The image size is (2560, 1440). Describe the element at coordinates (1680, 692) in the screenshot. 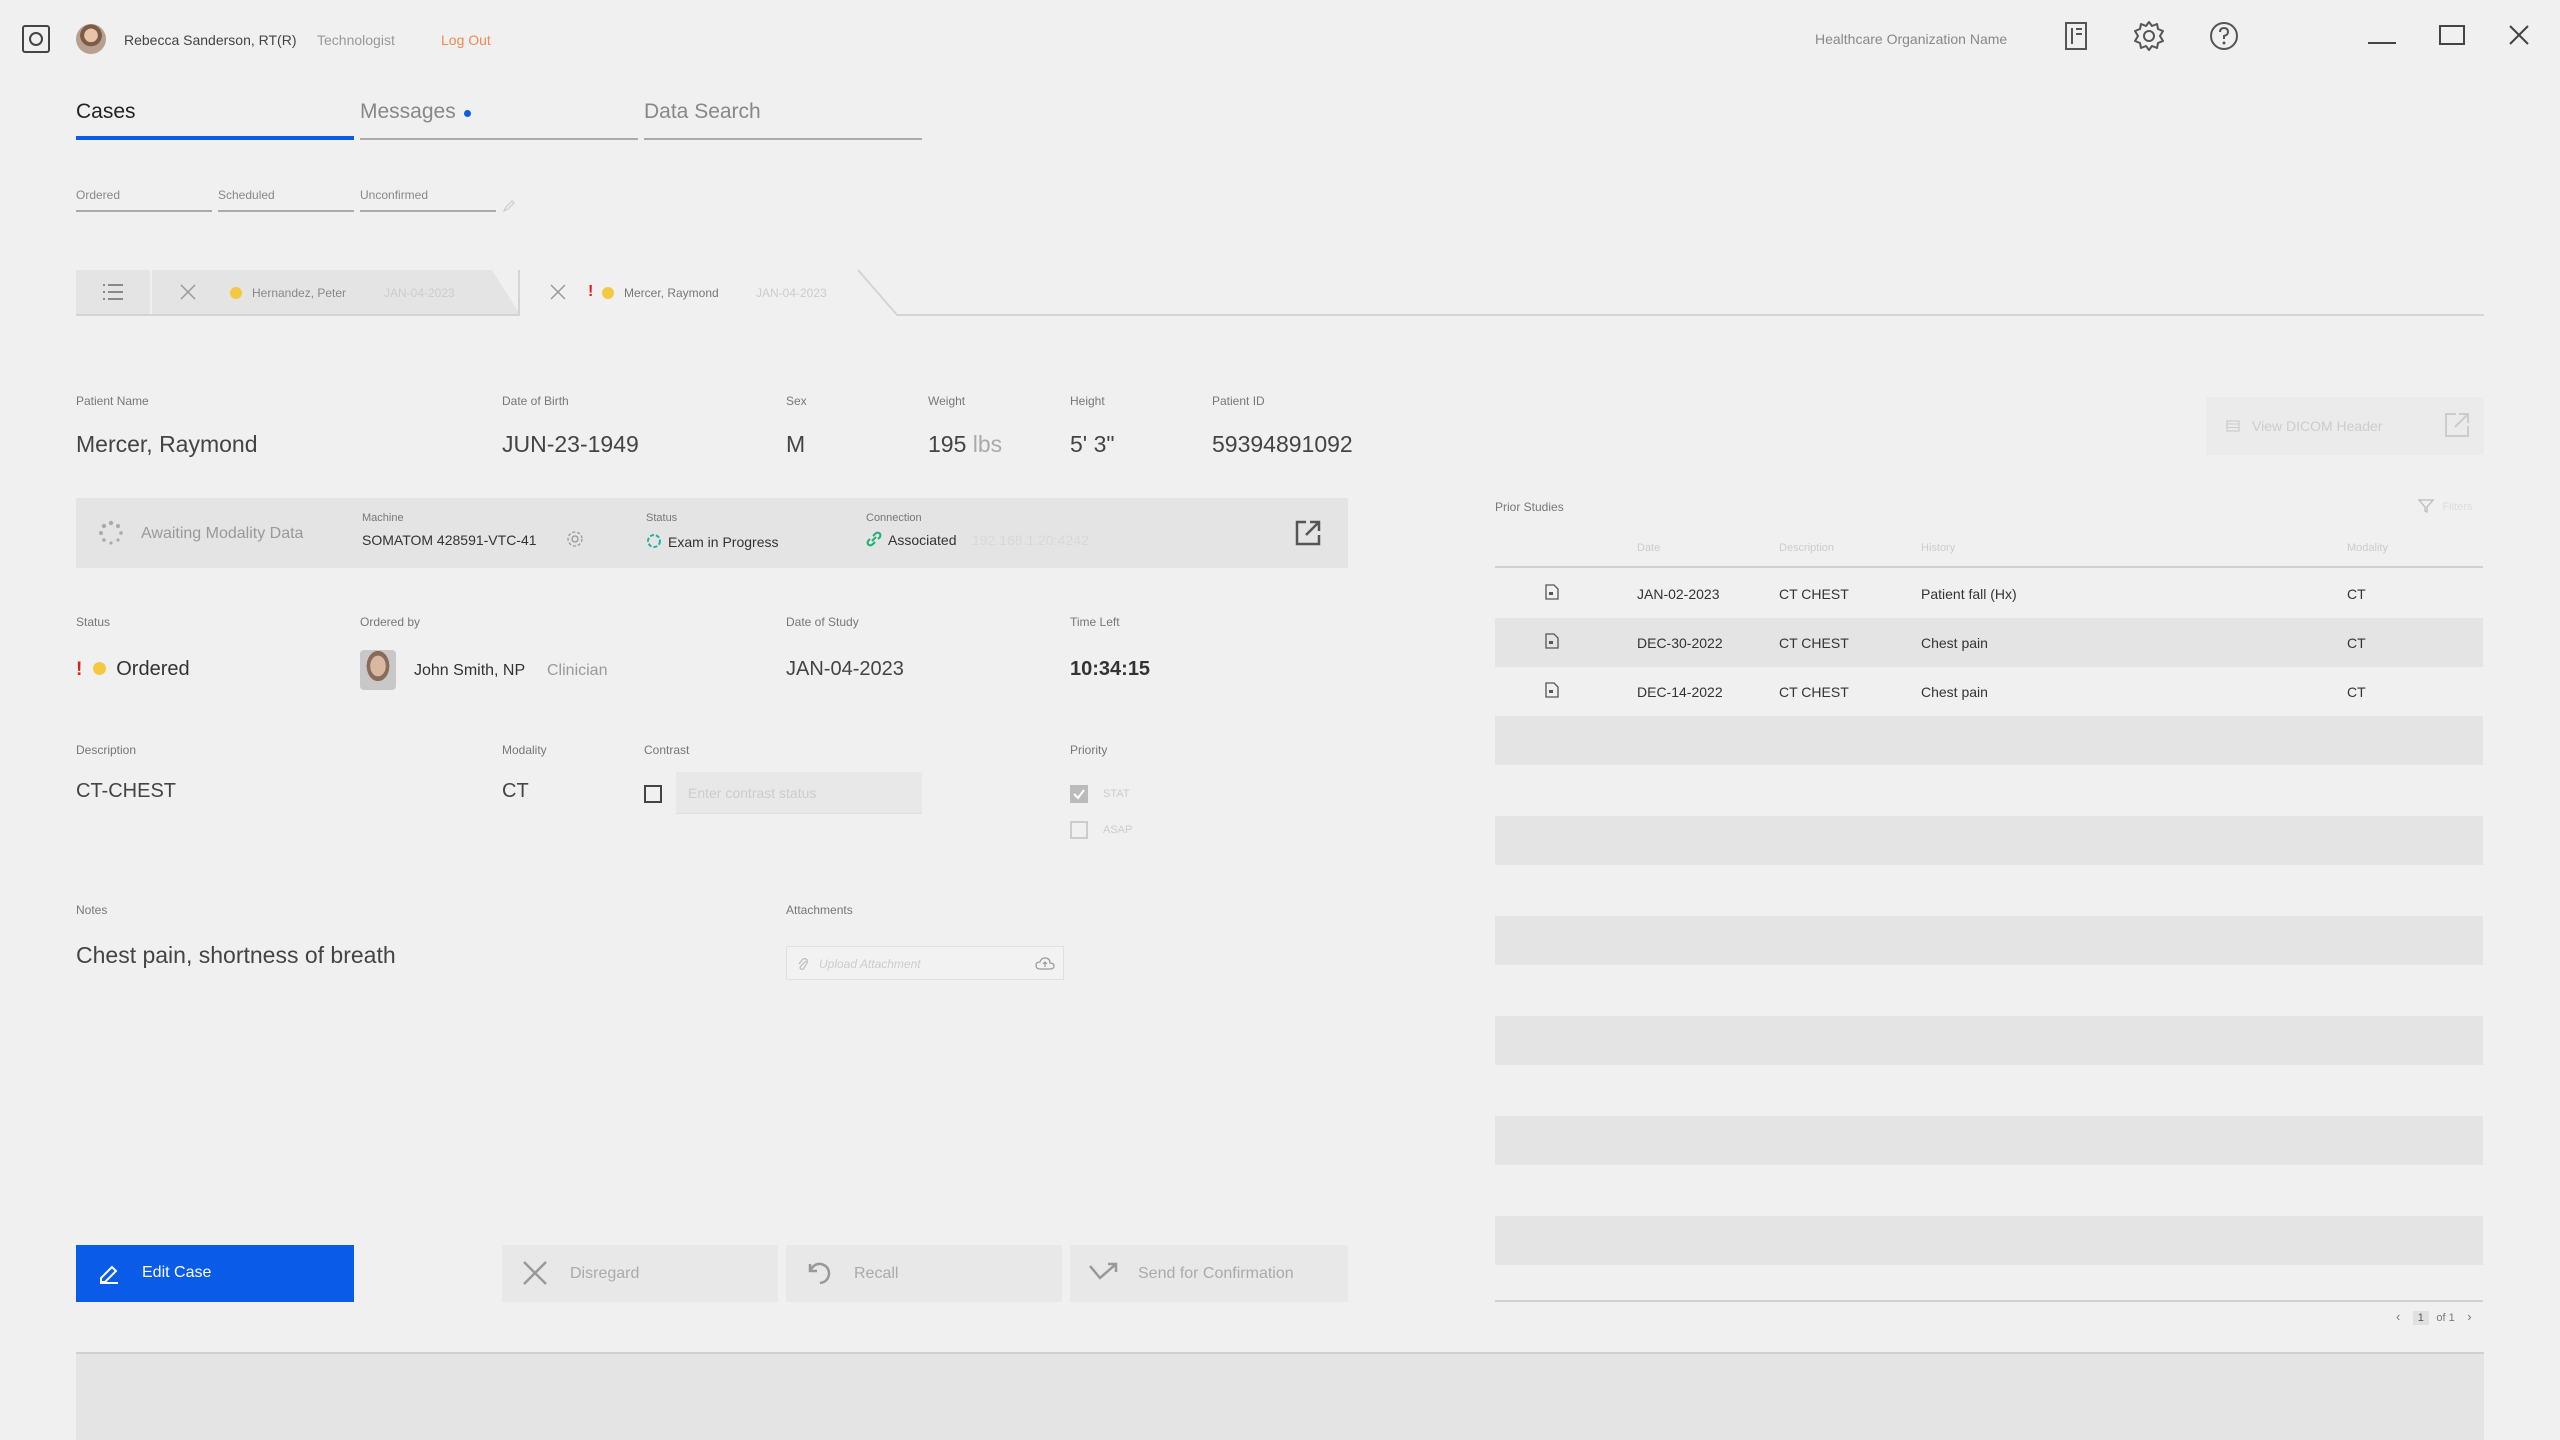

I see `row-date: DEC-14-2022` at that location.